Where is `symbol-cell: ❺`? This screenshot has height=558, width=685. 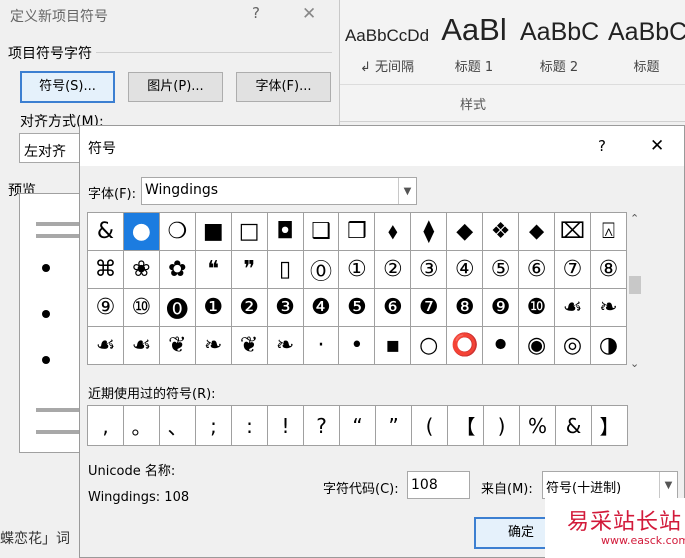
symbol-cell: ❺ is located at coordinates (357, 307).